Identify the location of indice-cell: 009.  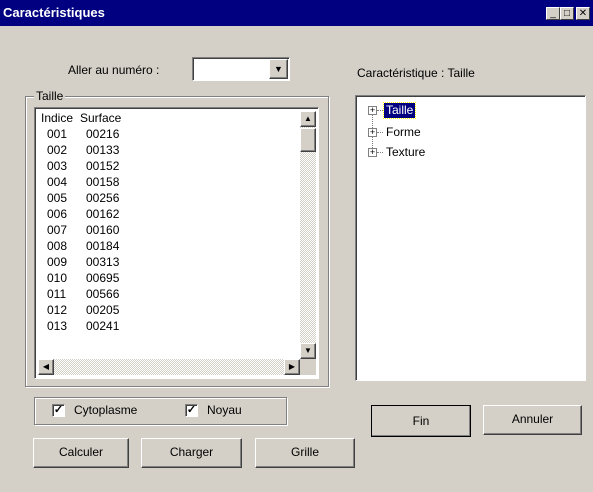
(57, 262).